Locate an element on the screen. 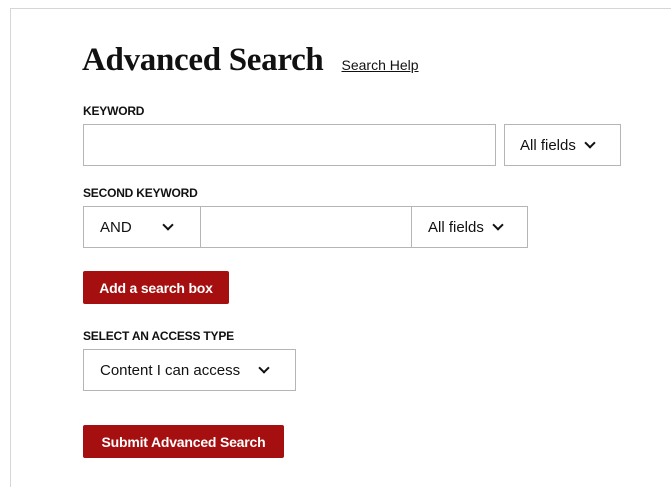  operator-select-value: AND is located at coordinates (116, 227).